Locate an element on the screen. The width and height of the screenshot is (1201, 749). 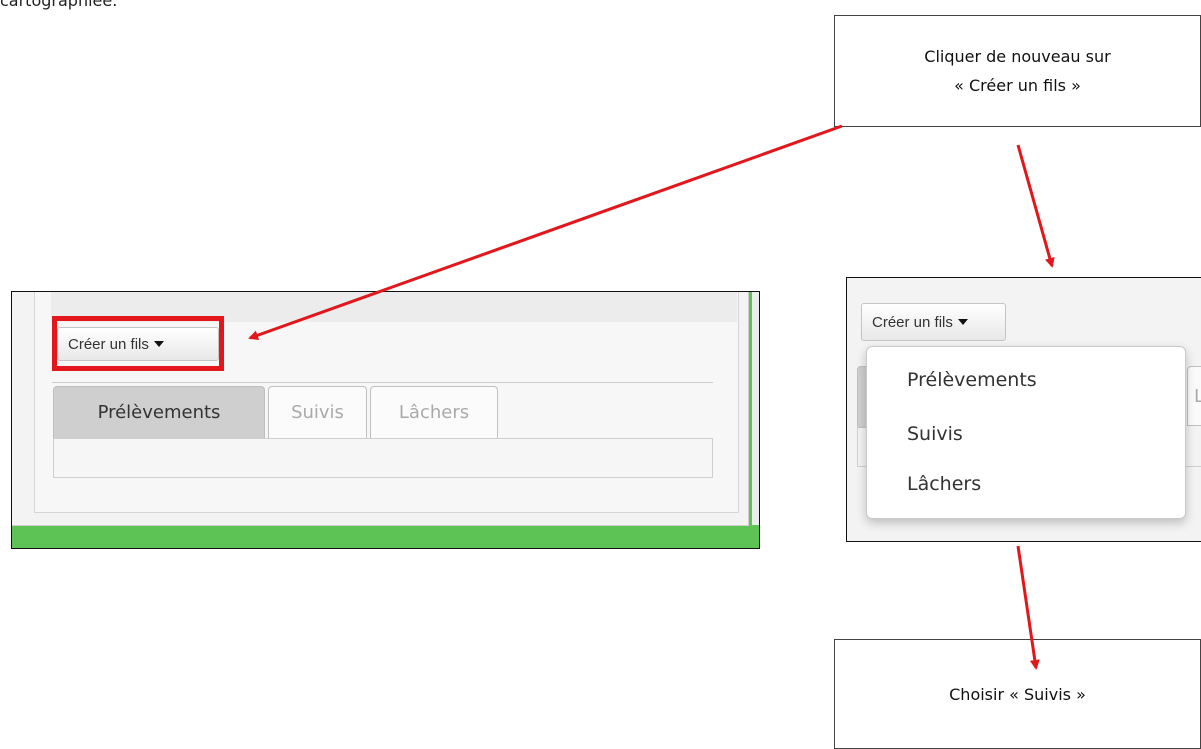
document-text-fragment: cartographiée. is located at coordinates (59, 5).